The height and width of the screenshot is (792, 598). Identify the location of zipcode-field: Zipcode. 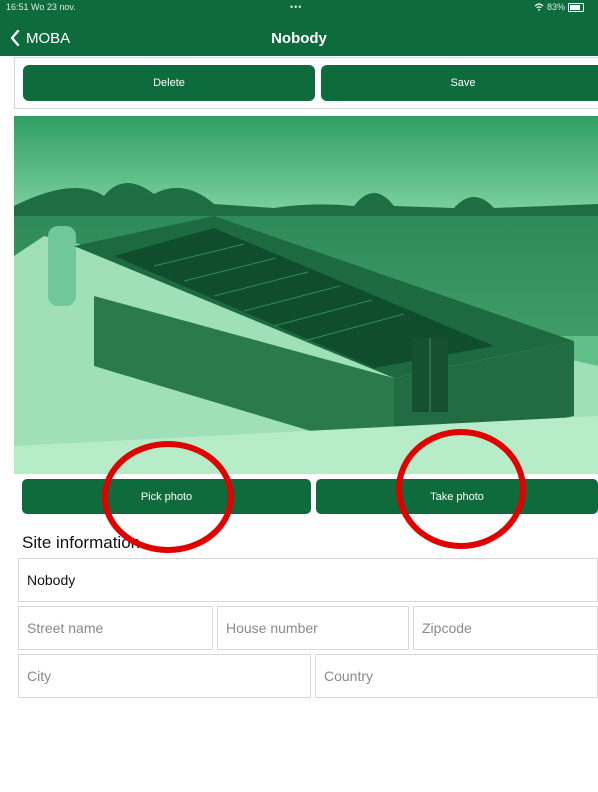
(505, 628).